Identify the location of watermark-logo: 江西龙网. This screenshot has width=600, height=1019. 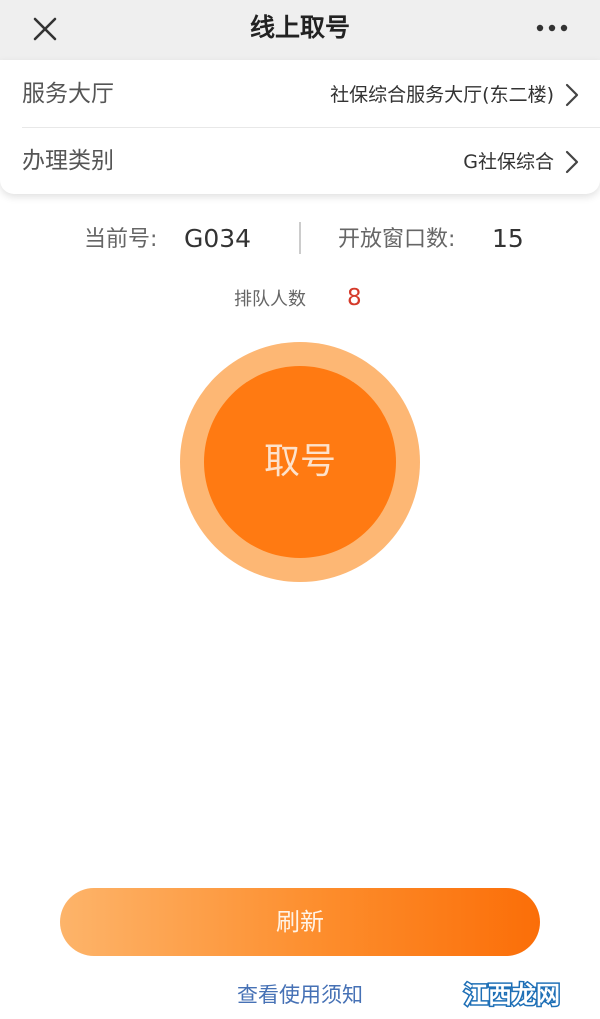
(512, 994).